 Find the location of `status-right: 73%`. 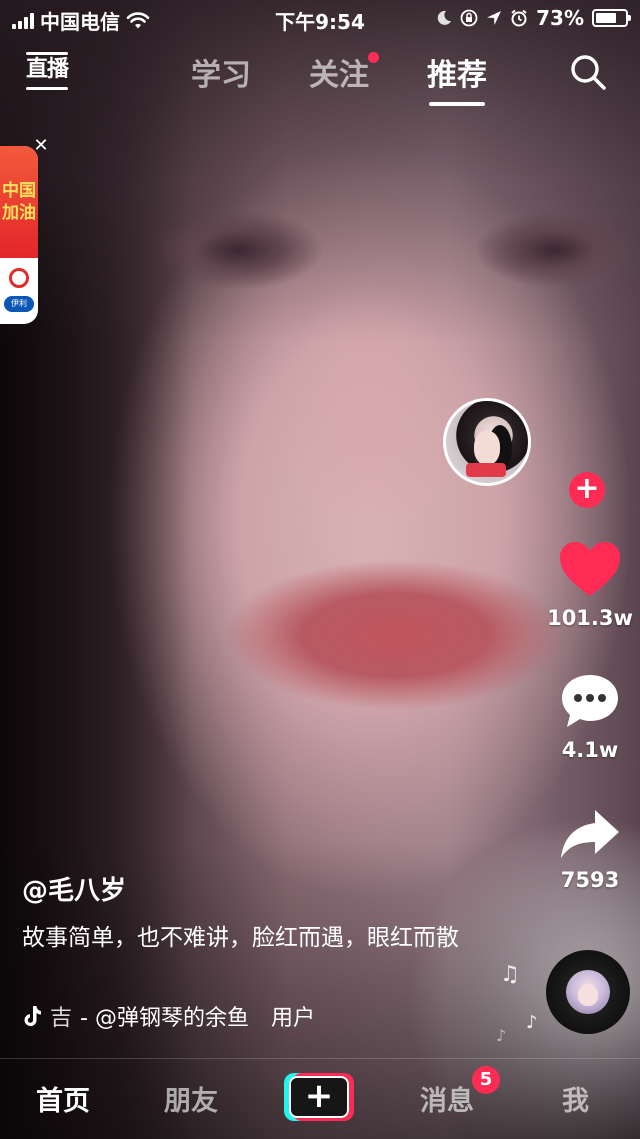

status-right: 73% is located at coordinates (533, 18).